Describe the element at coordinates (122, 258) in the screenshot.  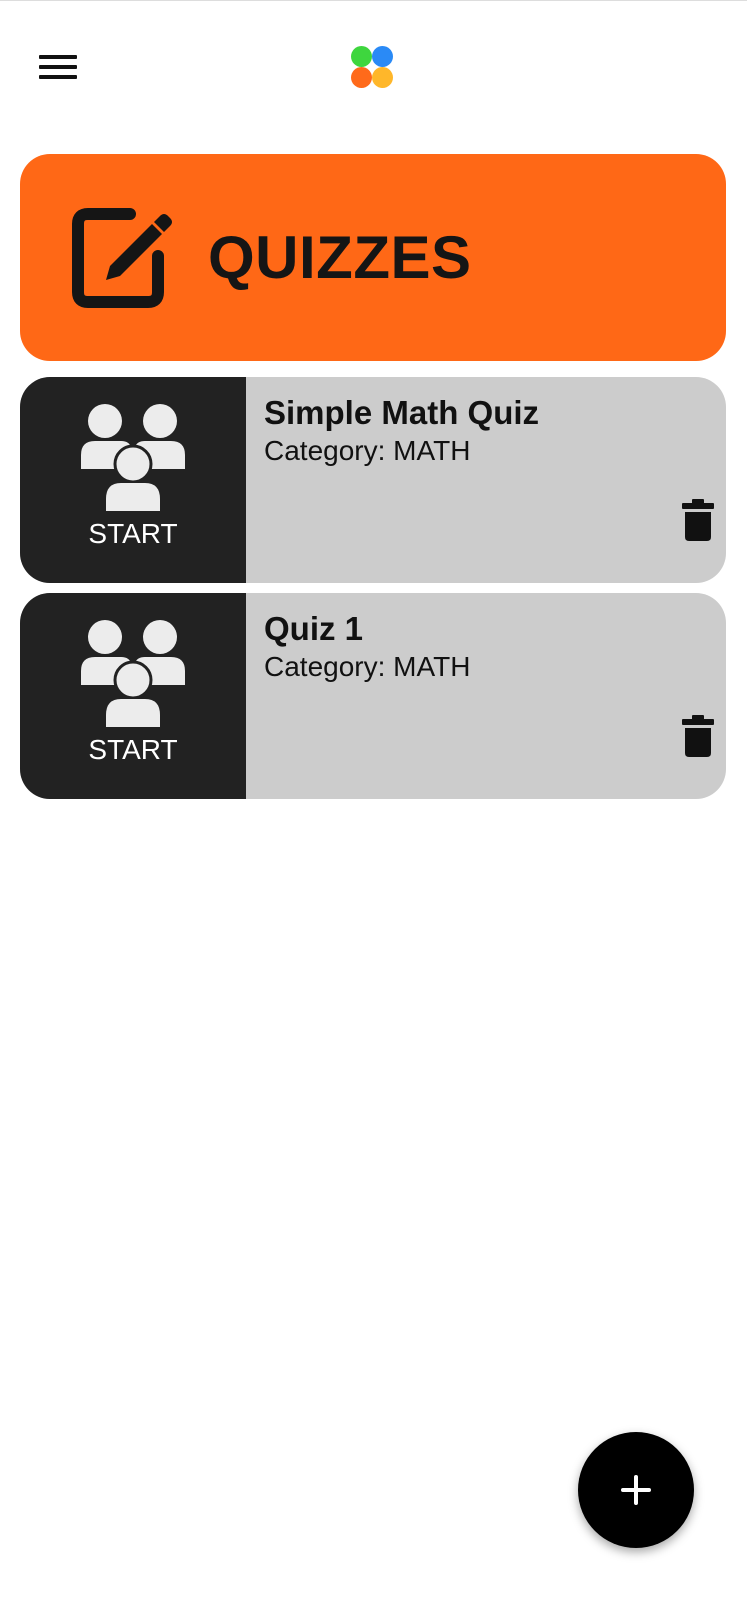
I see `edit-square-icon` at that location.